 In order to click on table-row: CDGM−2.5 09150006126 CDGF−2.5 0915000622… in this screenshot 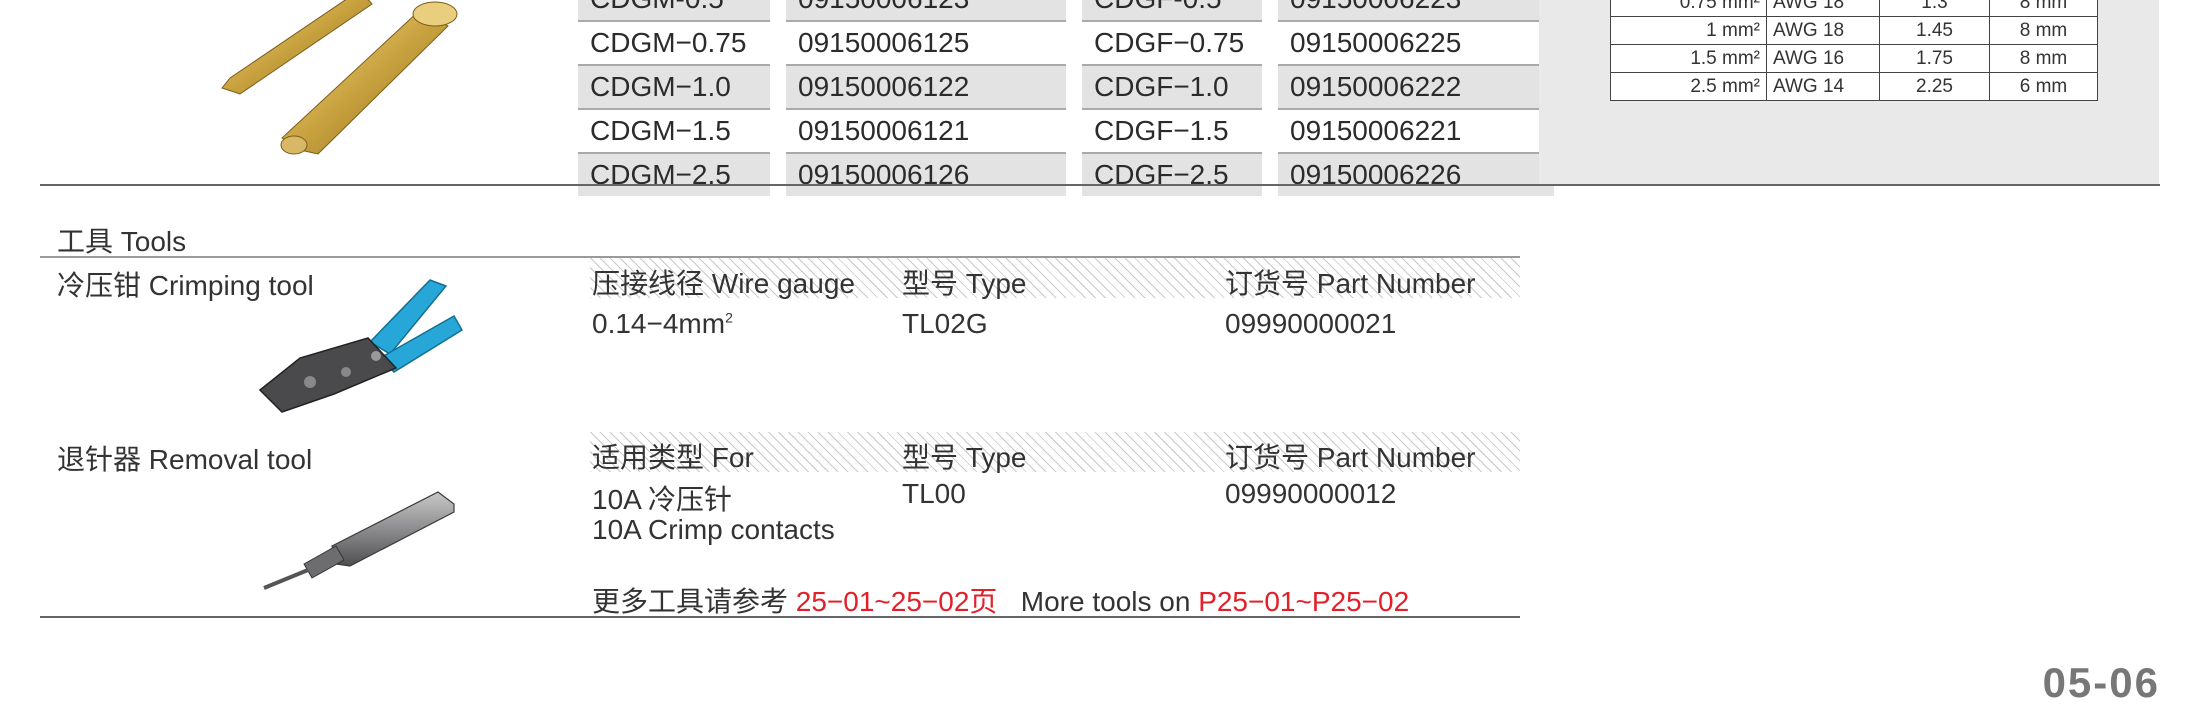, I will do `click(1066, 176)`.